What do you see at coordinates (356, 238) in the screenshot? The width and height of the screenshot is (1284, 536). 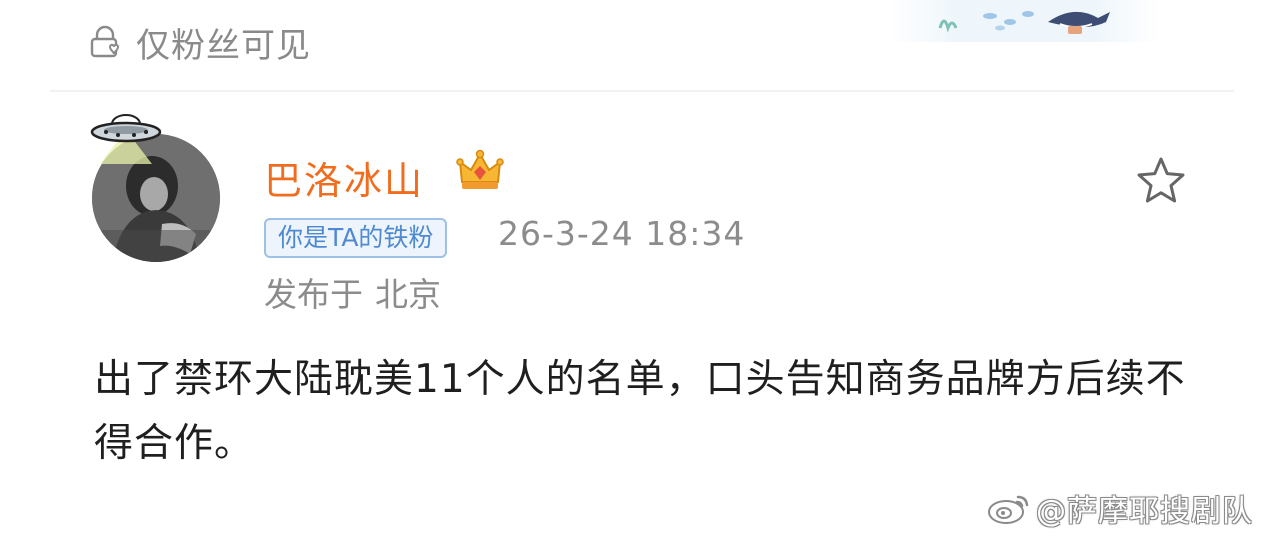 I see `fan-badge: 你是TA的铁粉` at bounding box center [356, 238].